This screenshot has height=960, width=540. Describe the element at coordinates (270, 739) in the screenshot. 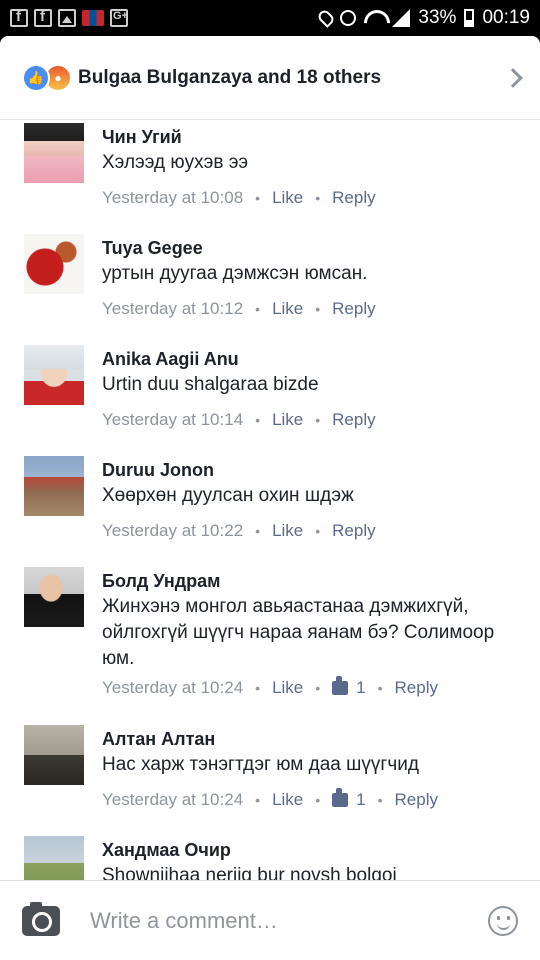

I see `comment-author: Алтан Алтан` at that location.